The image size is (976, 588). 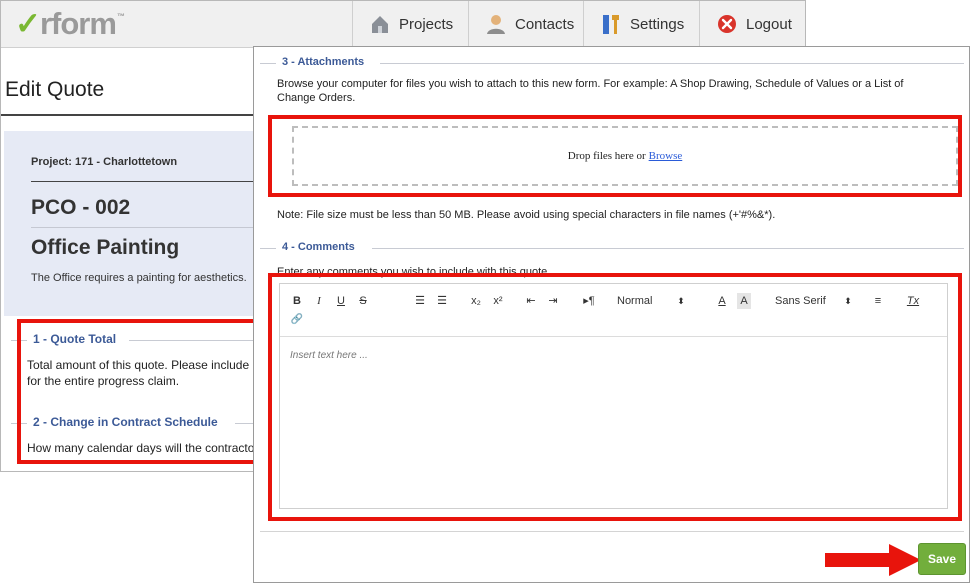 What do you see at coordinates (942, 559) in the screenshot?
I see `save-button: Save` at bounding box center [942, 559].